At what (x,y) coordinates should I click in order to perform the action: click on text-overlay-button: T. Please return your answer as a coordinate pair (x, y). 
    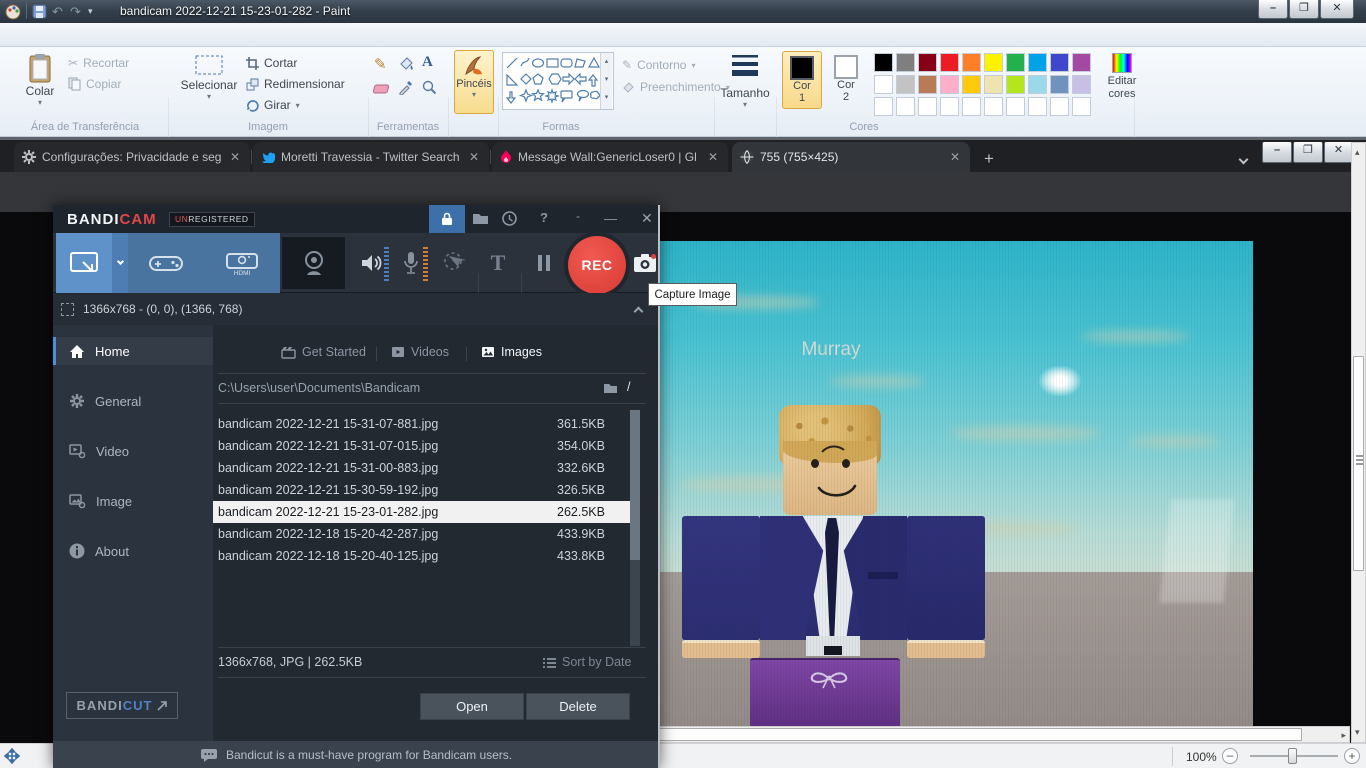
    Looking at the image, I should click on (498, 263).